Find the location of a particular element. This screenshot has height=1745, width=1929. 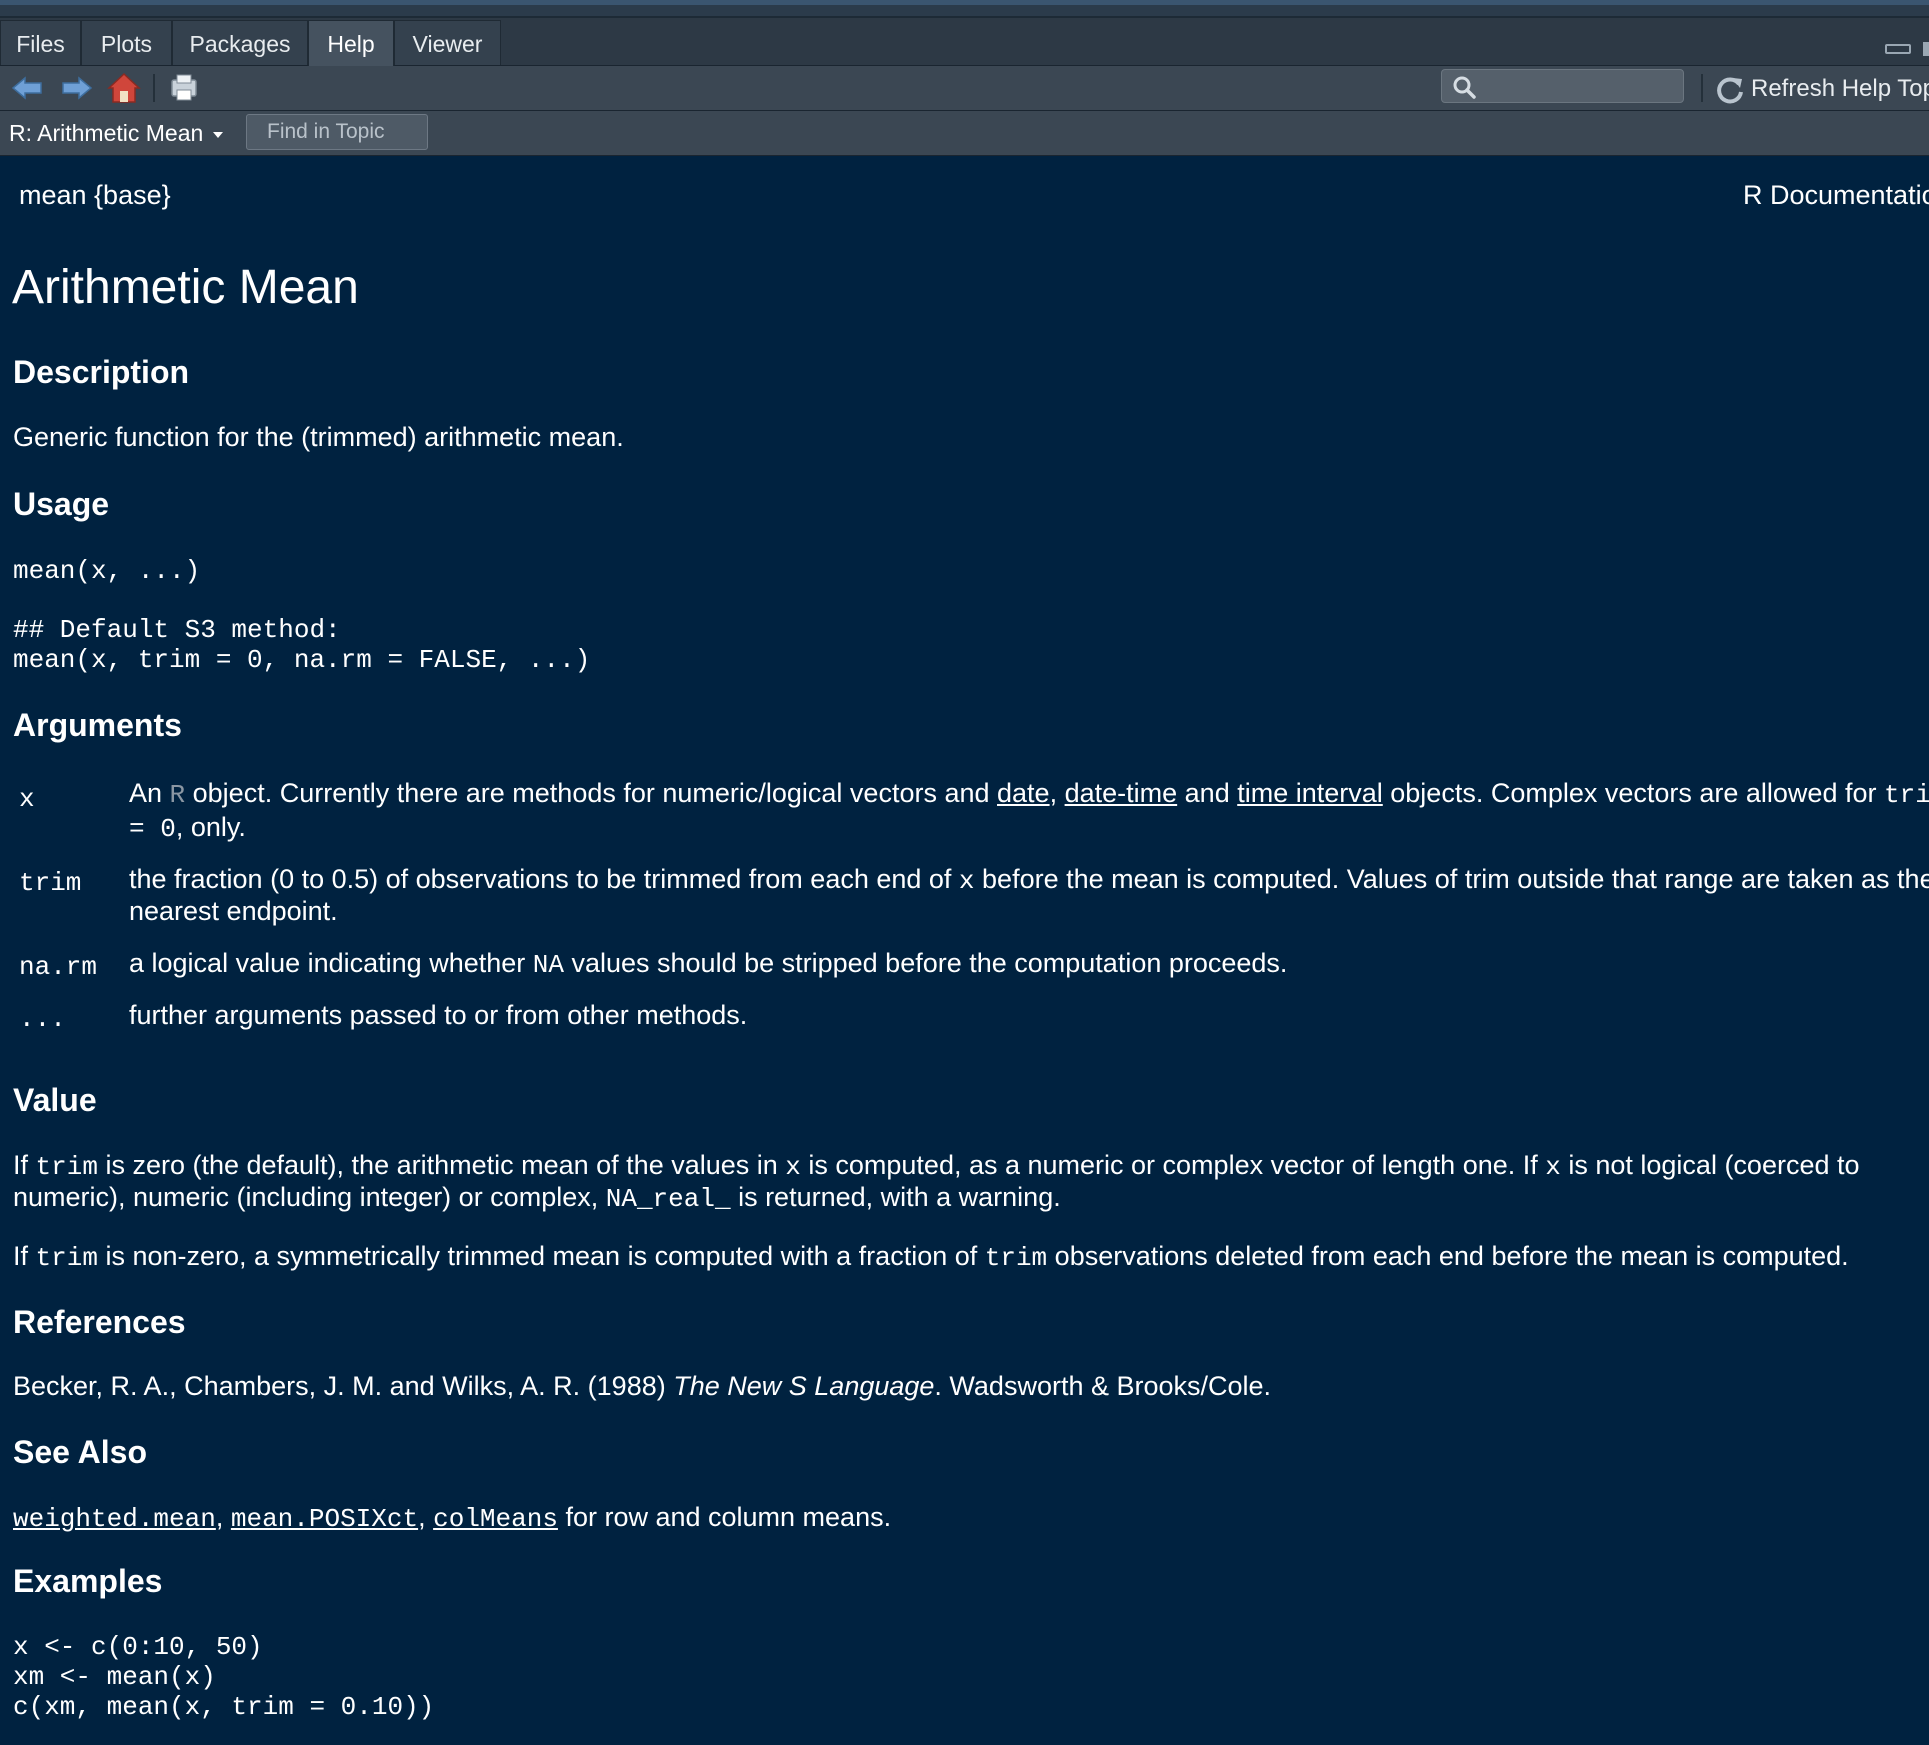

tab-plots: Plots is located at coordinates (126, 42).